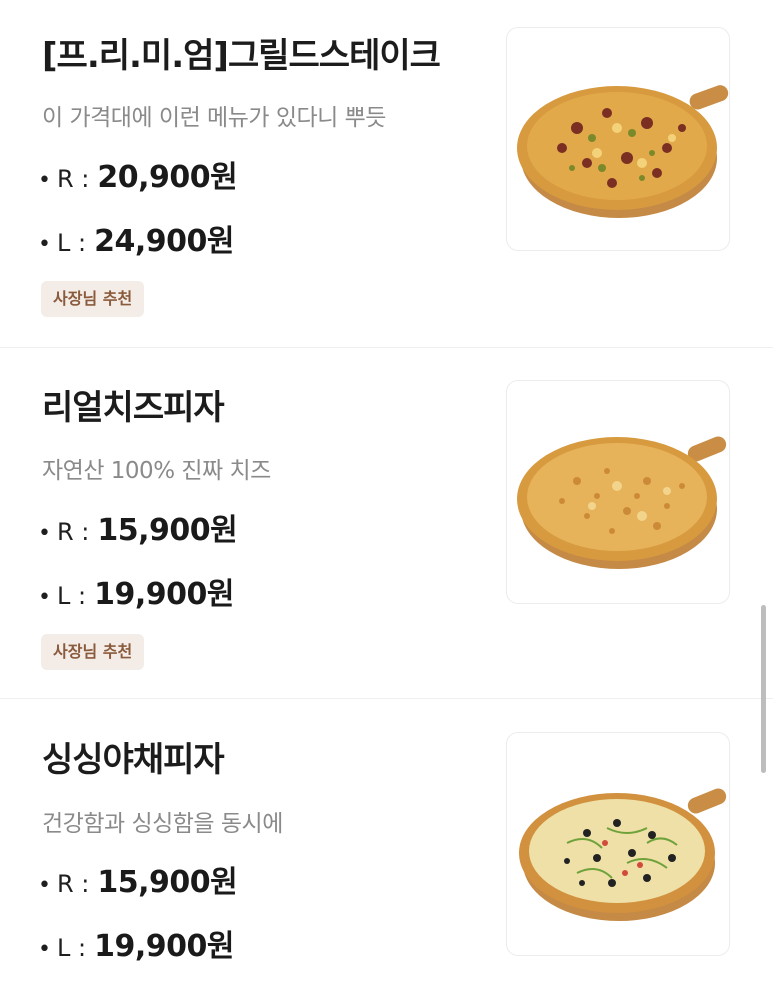 The width and height of the screenshot is (773, 983). Describe the element at coordinates (618, 139) in the screenshot. I see `steak-pizza-image` at that location.